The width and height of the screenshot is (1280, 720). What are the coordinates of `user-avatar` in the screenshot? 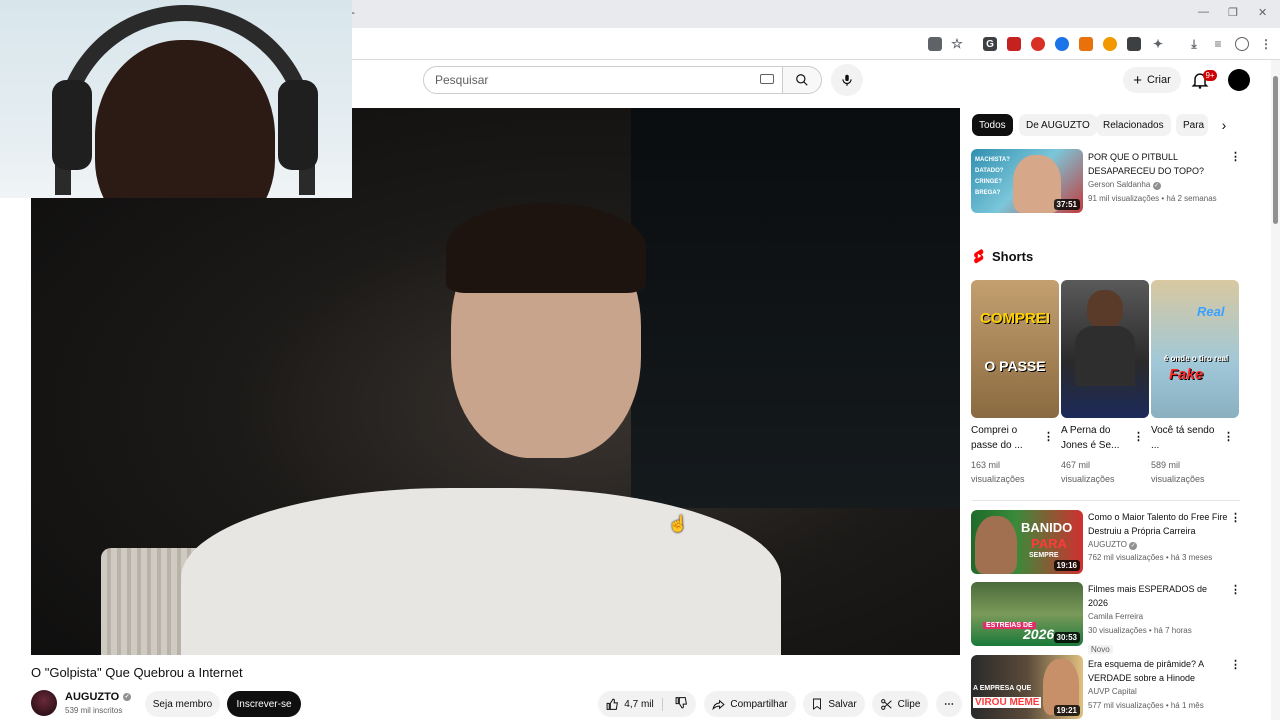 It's located at (1239, 80).